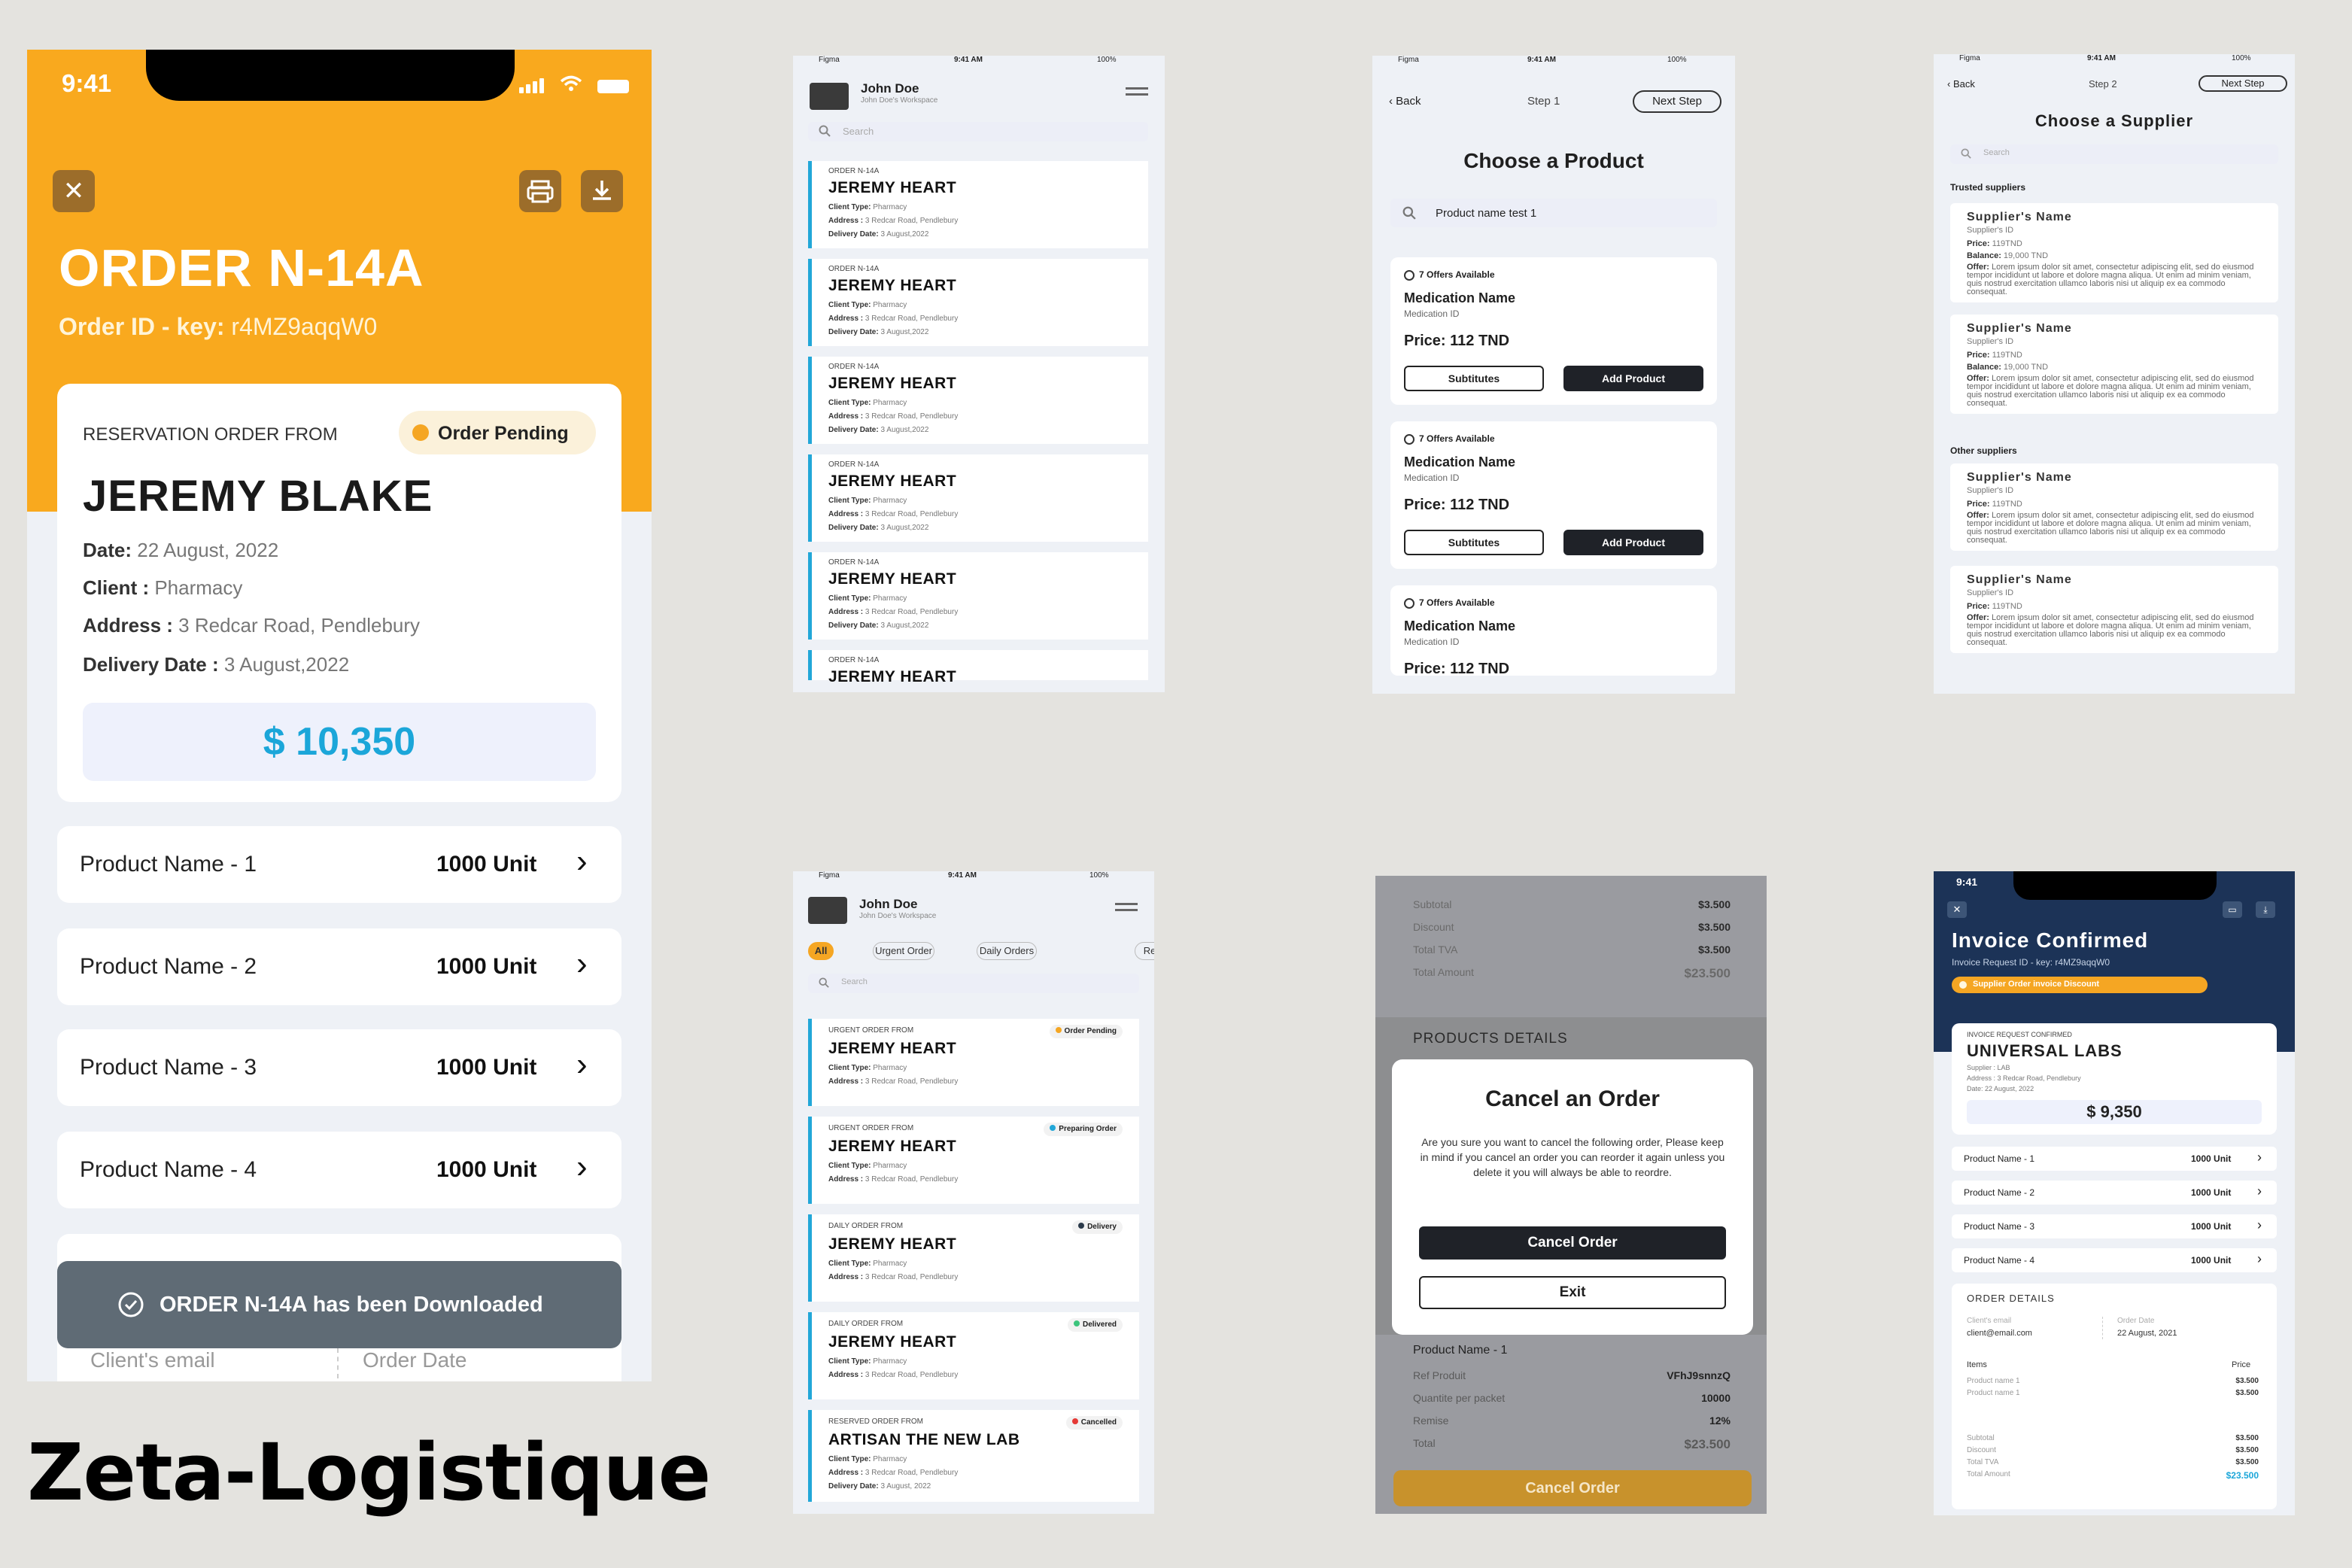 The image size is (2352, 1568). I want to click on supplier-name: UNIVERSAL LABS, so click(2045, 1050).